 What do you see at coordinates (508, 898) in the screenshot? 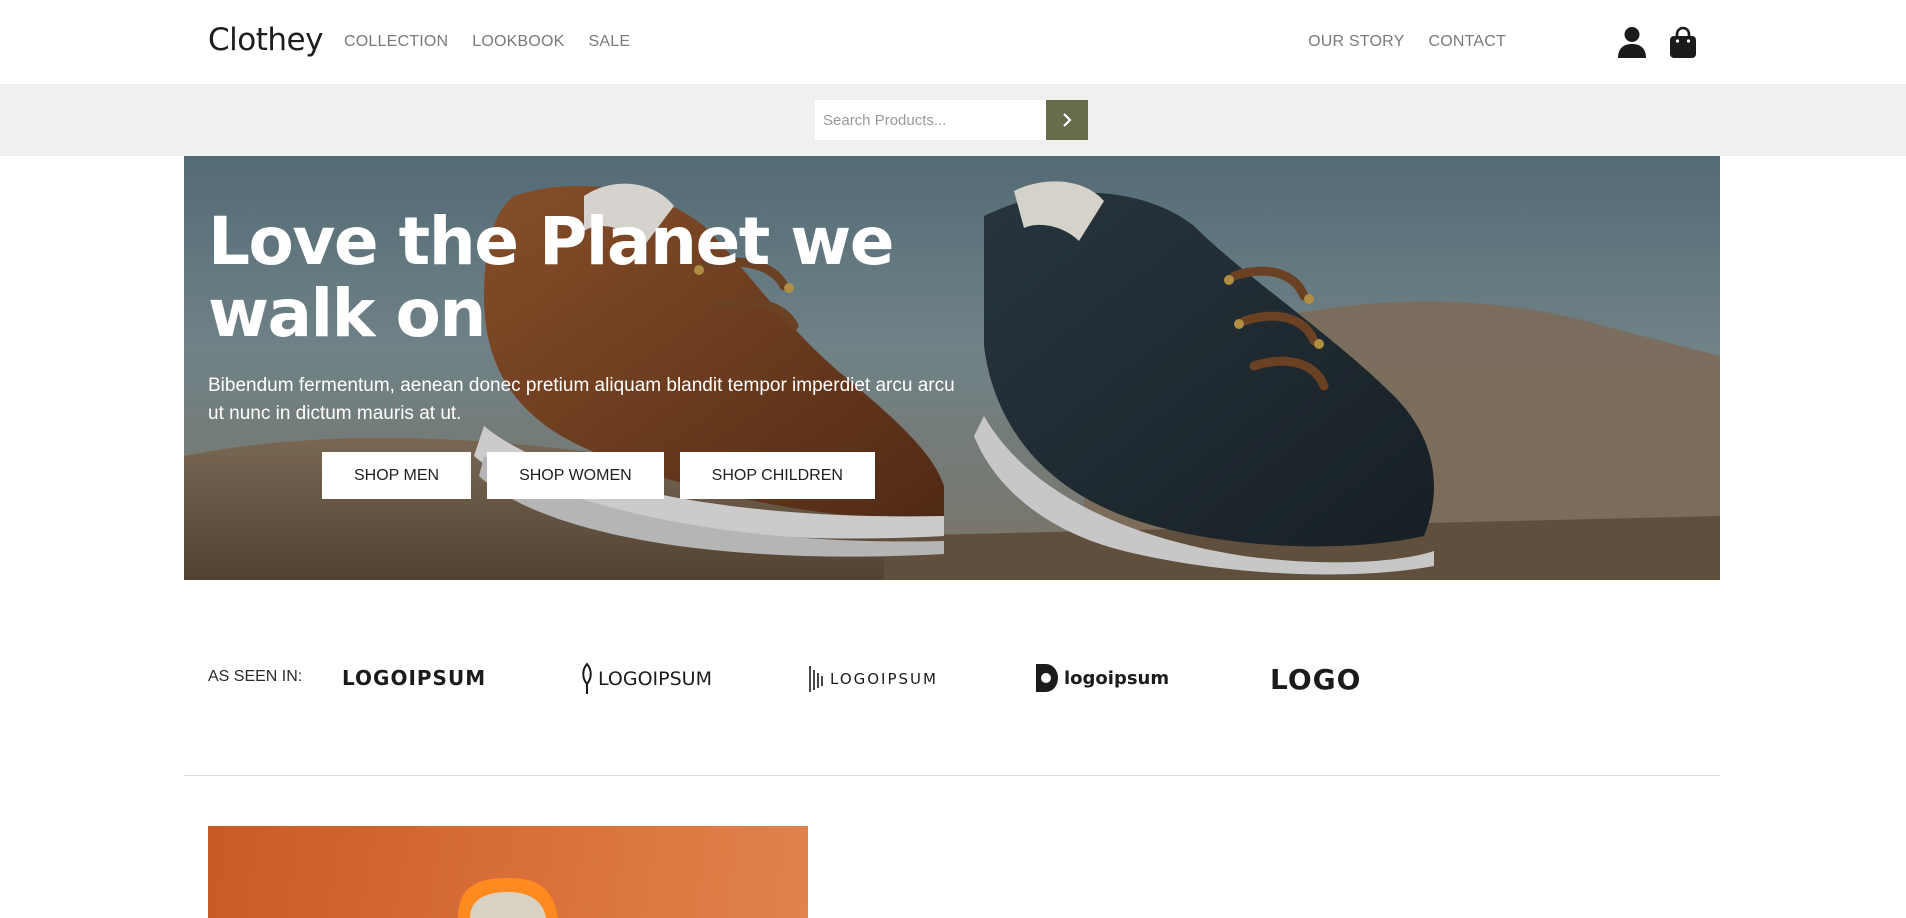
I see `orange-shoe-image` at bounding box center [508, 898].